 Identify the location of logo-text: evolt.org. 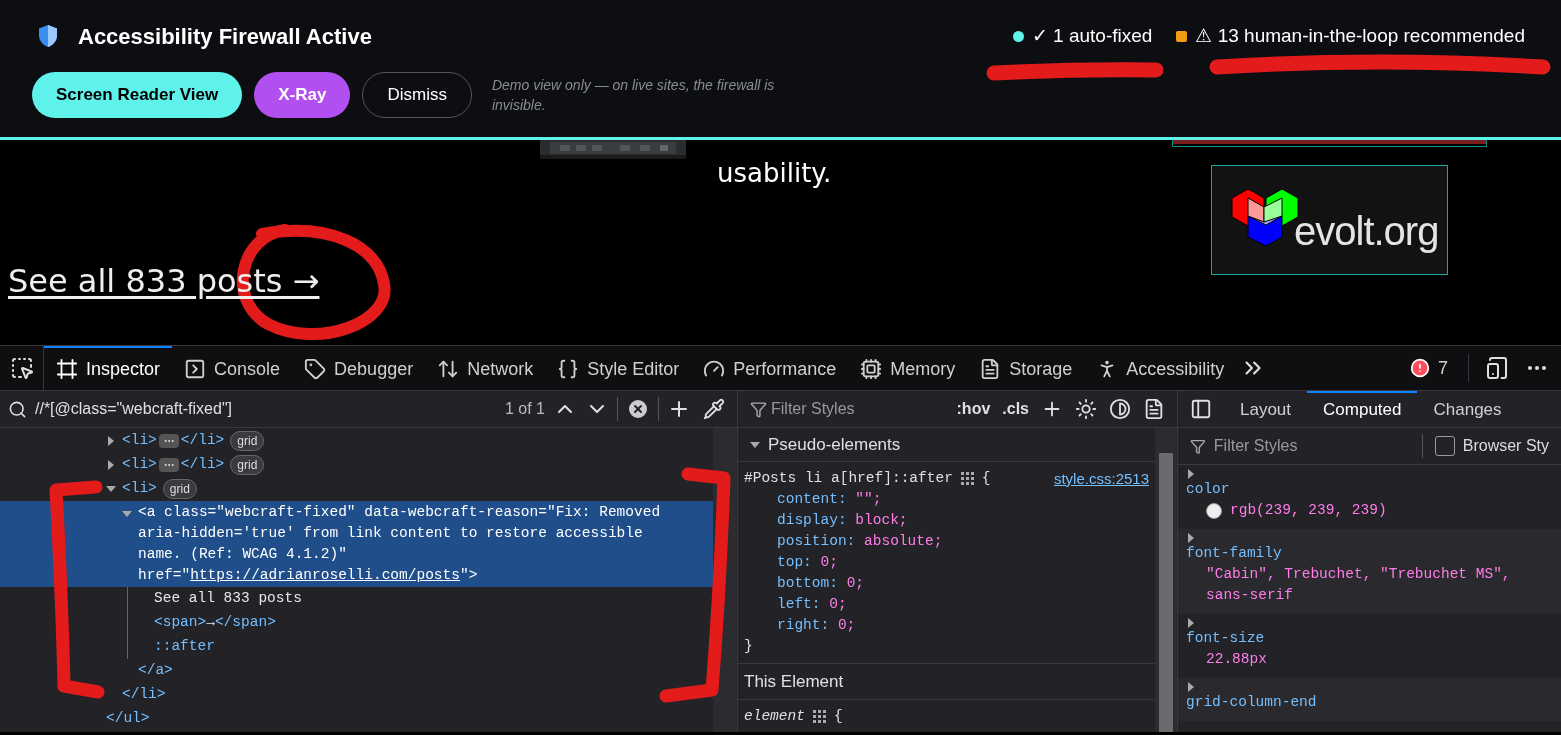
(1366, 231).